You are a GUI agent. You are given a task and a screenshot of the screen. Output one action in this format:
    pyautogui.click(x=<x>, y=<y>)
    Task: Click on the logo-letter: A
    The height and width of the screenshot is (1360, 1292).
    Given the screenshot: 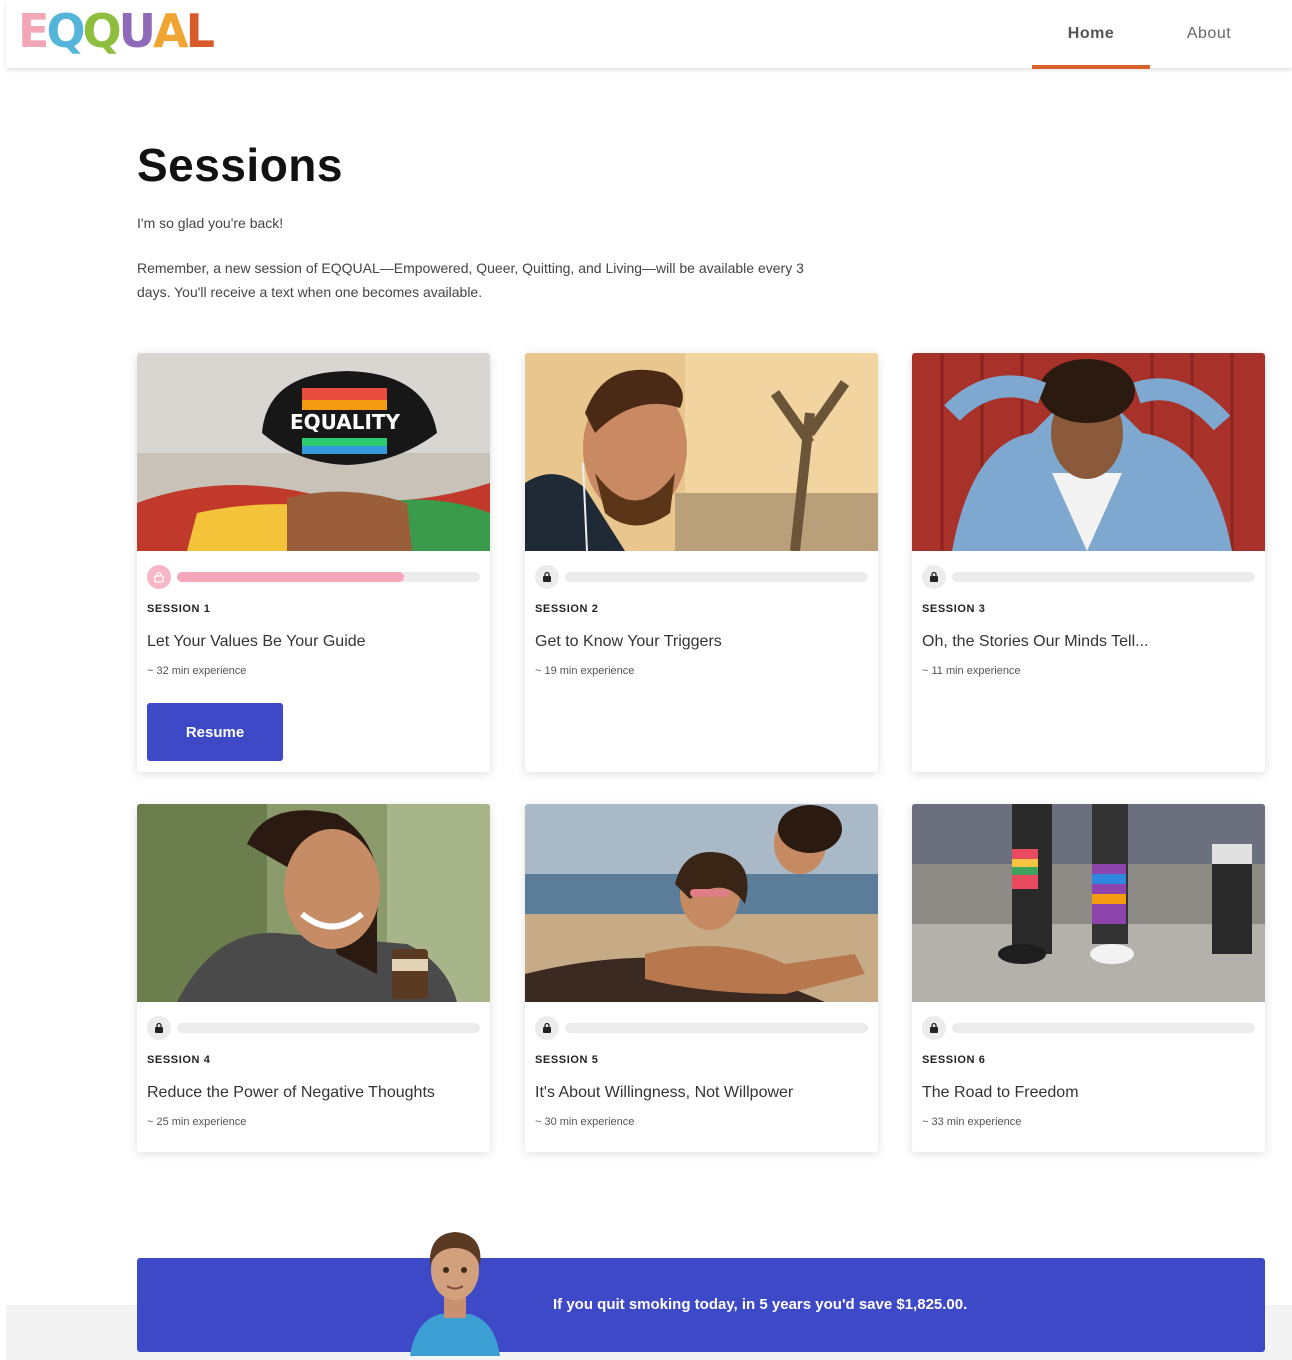 What is the action you would take?
    pyautogui.click(x=171, y=31)
    